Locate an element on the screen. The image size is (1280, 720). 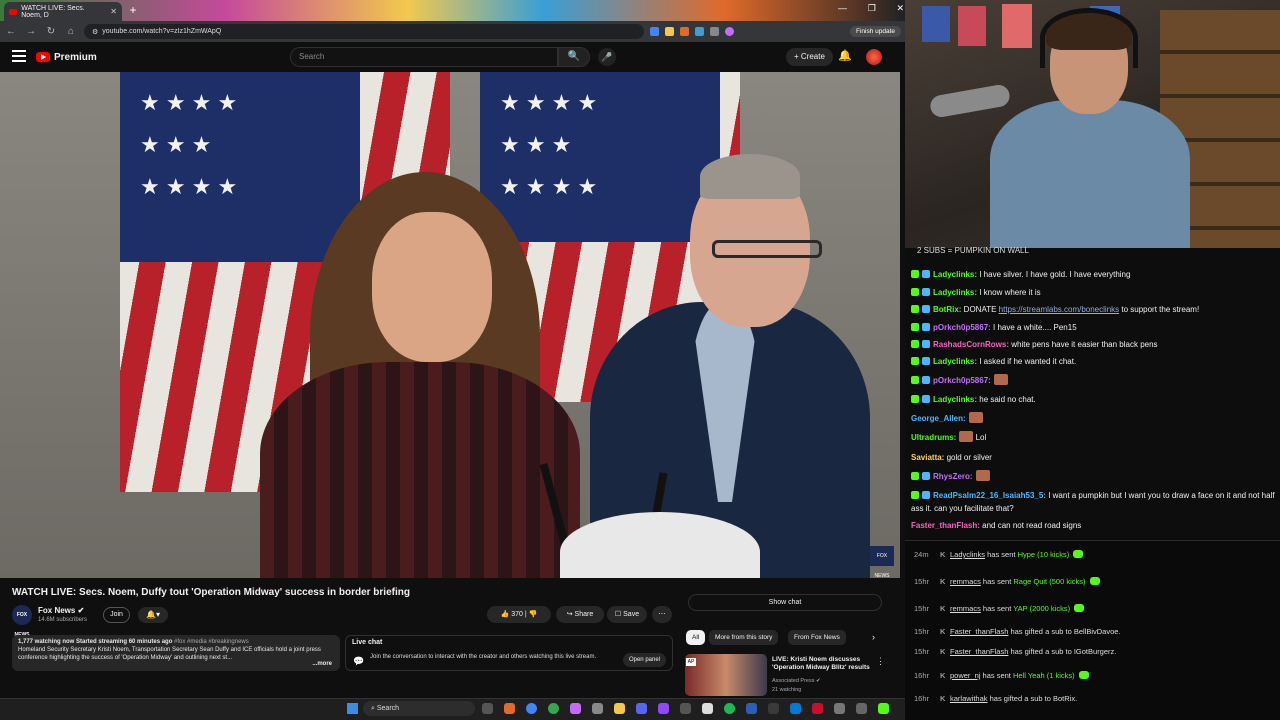
chat-username: BotRix: is located at coordinates (947, 309).